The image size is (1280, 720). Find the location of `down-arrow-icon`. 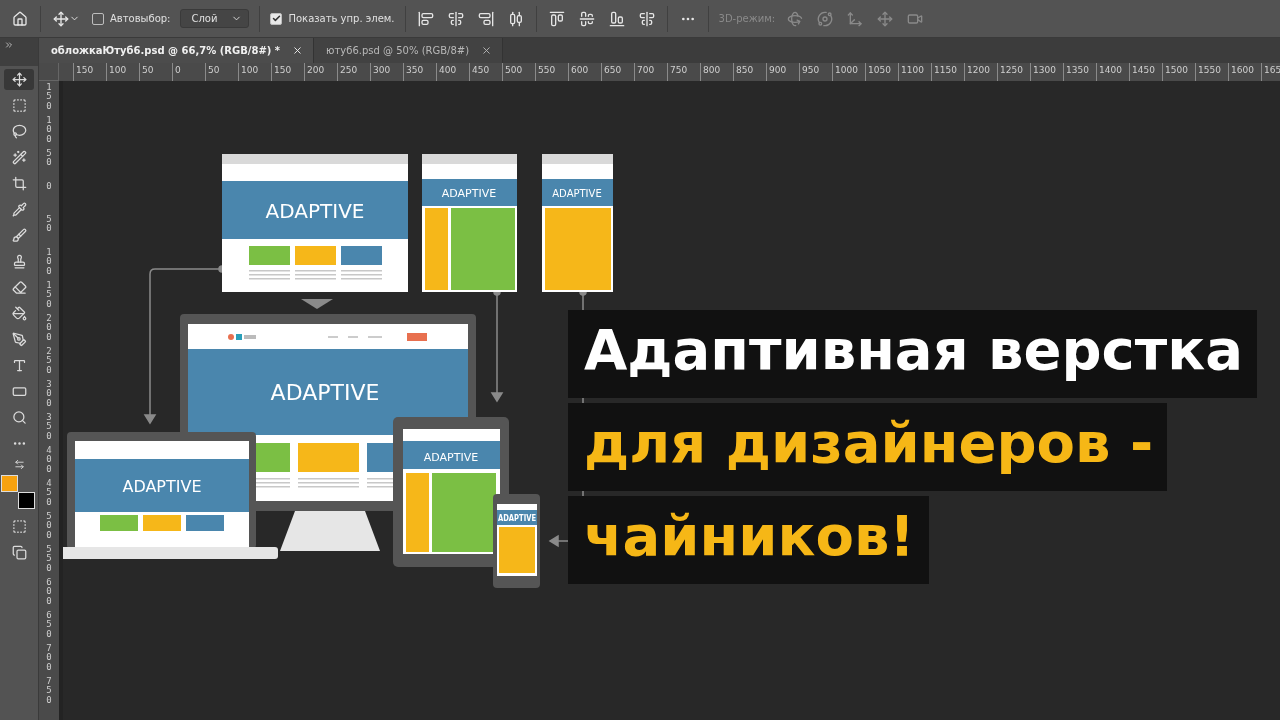

down-arrow-icon is located at coordinates (317, 304).